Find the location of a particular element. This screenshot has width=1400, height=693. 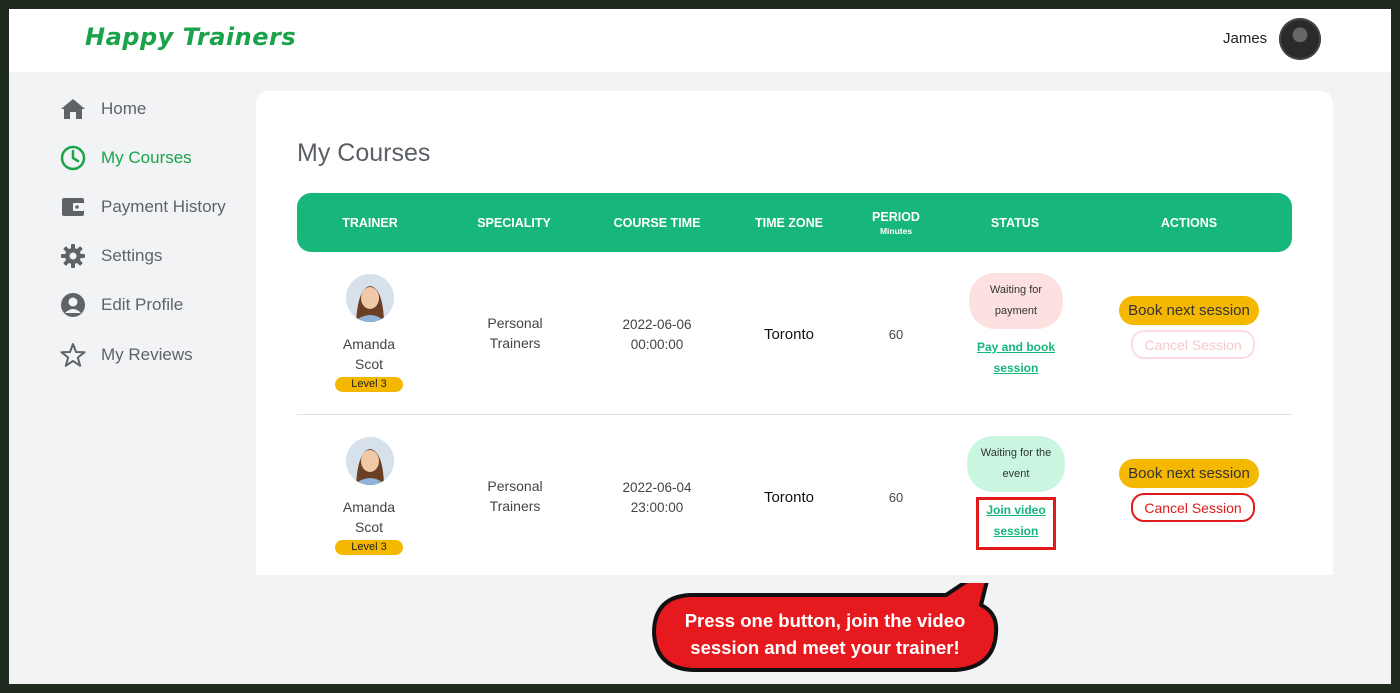

column-header-course-time: COURSE TIME is located at coordinates (657, 222).